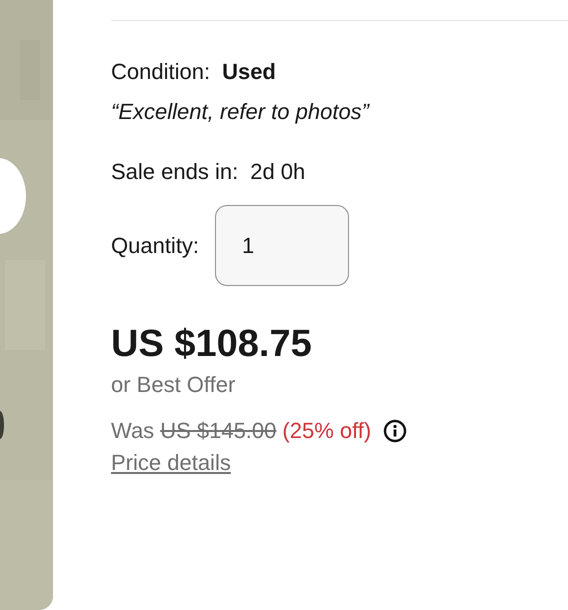 This screenshot has height=610, width=568. Describe the element at coordinates (173, 385) in the screenshot. I see `best-offer-text: or Best Offer` at that location.